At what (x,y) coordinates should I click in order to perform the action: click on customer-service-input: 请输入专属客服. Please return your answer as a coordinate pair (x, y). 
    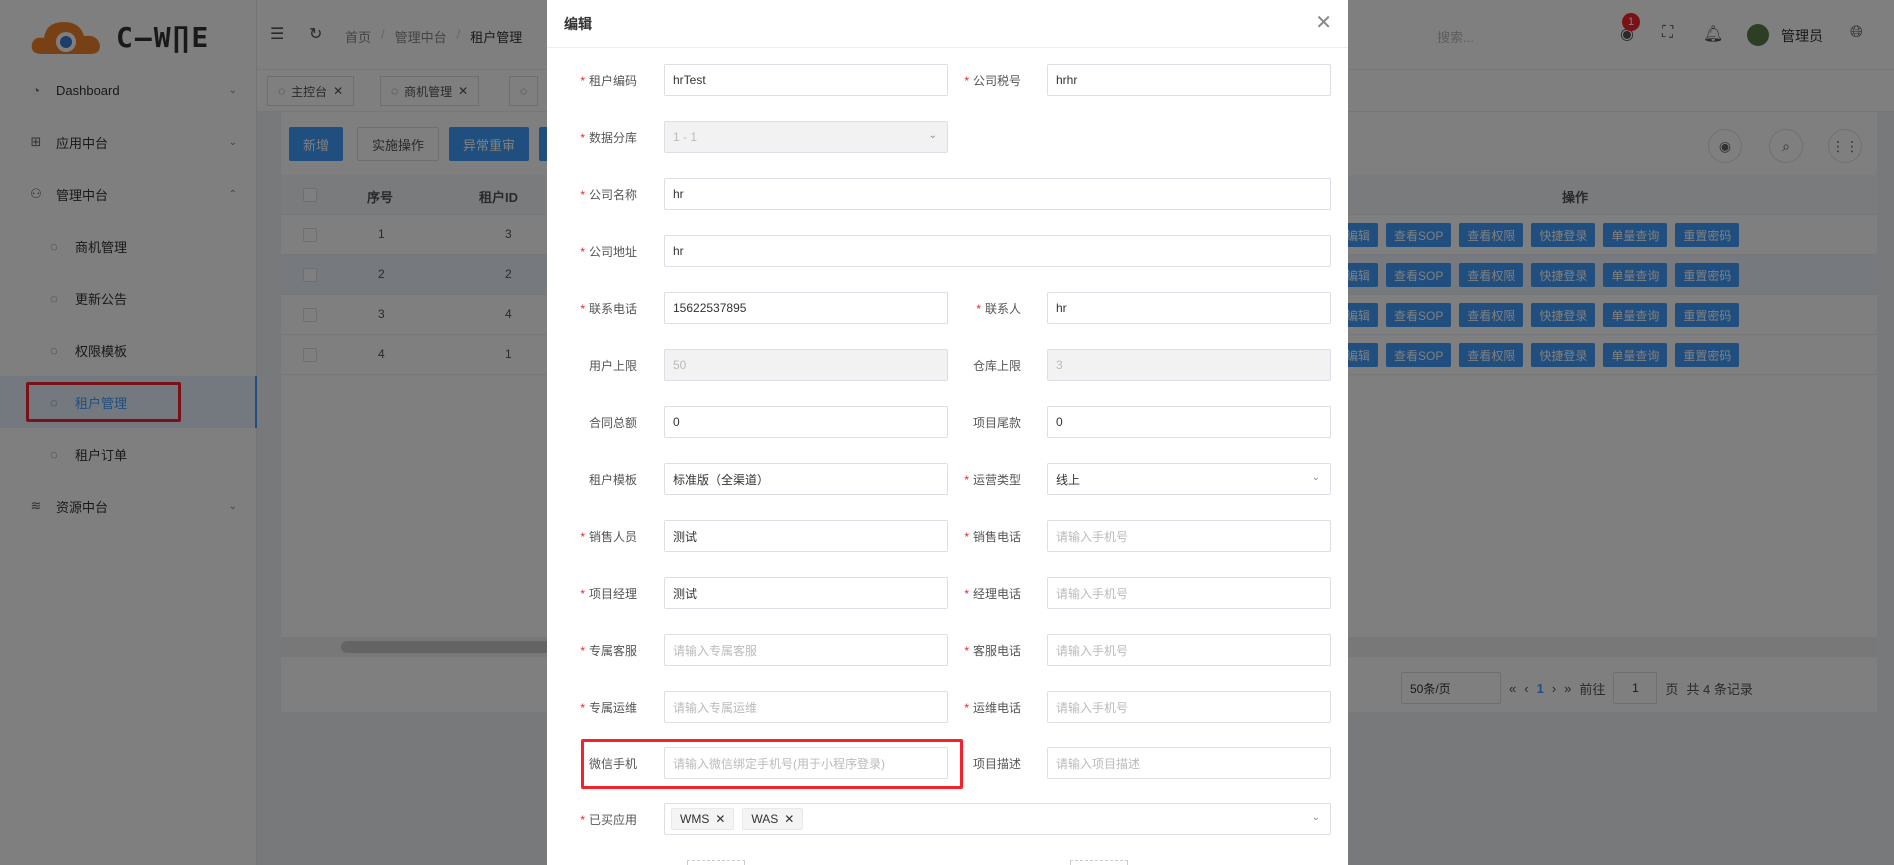
    Looking at the image, I should click on (806, 650).